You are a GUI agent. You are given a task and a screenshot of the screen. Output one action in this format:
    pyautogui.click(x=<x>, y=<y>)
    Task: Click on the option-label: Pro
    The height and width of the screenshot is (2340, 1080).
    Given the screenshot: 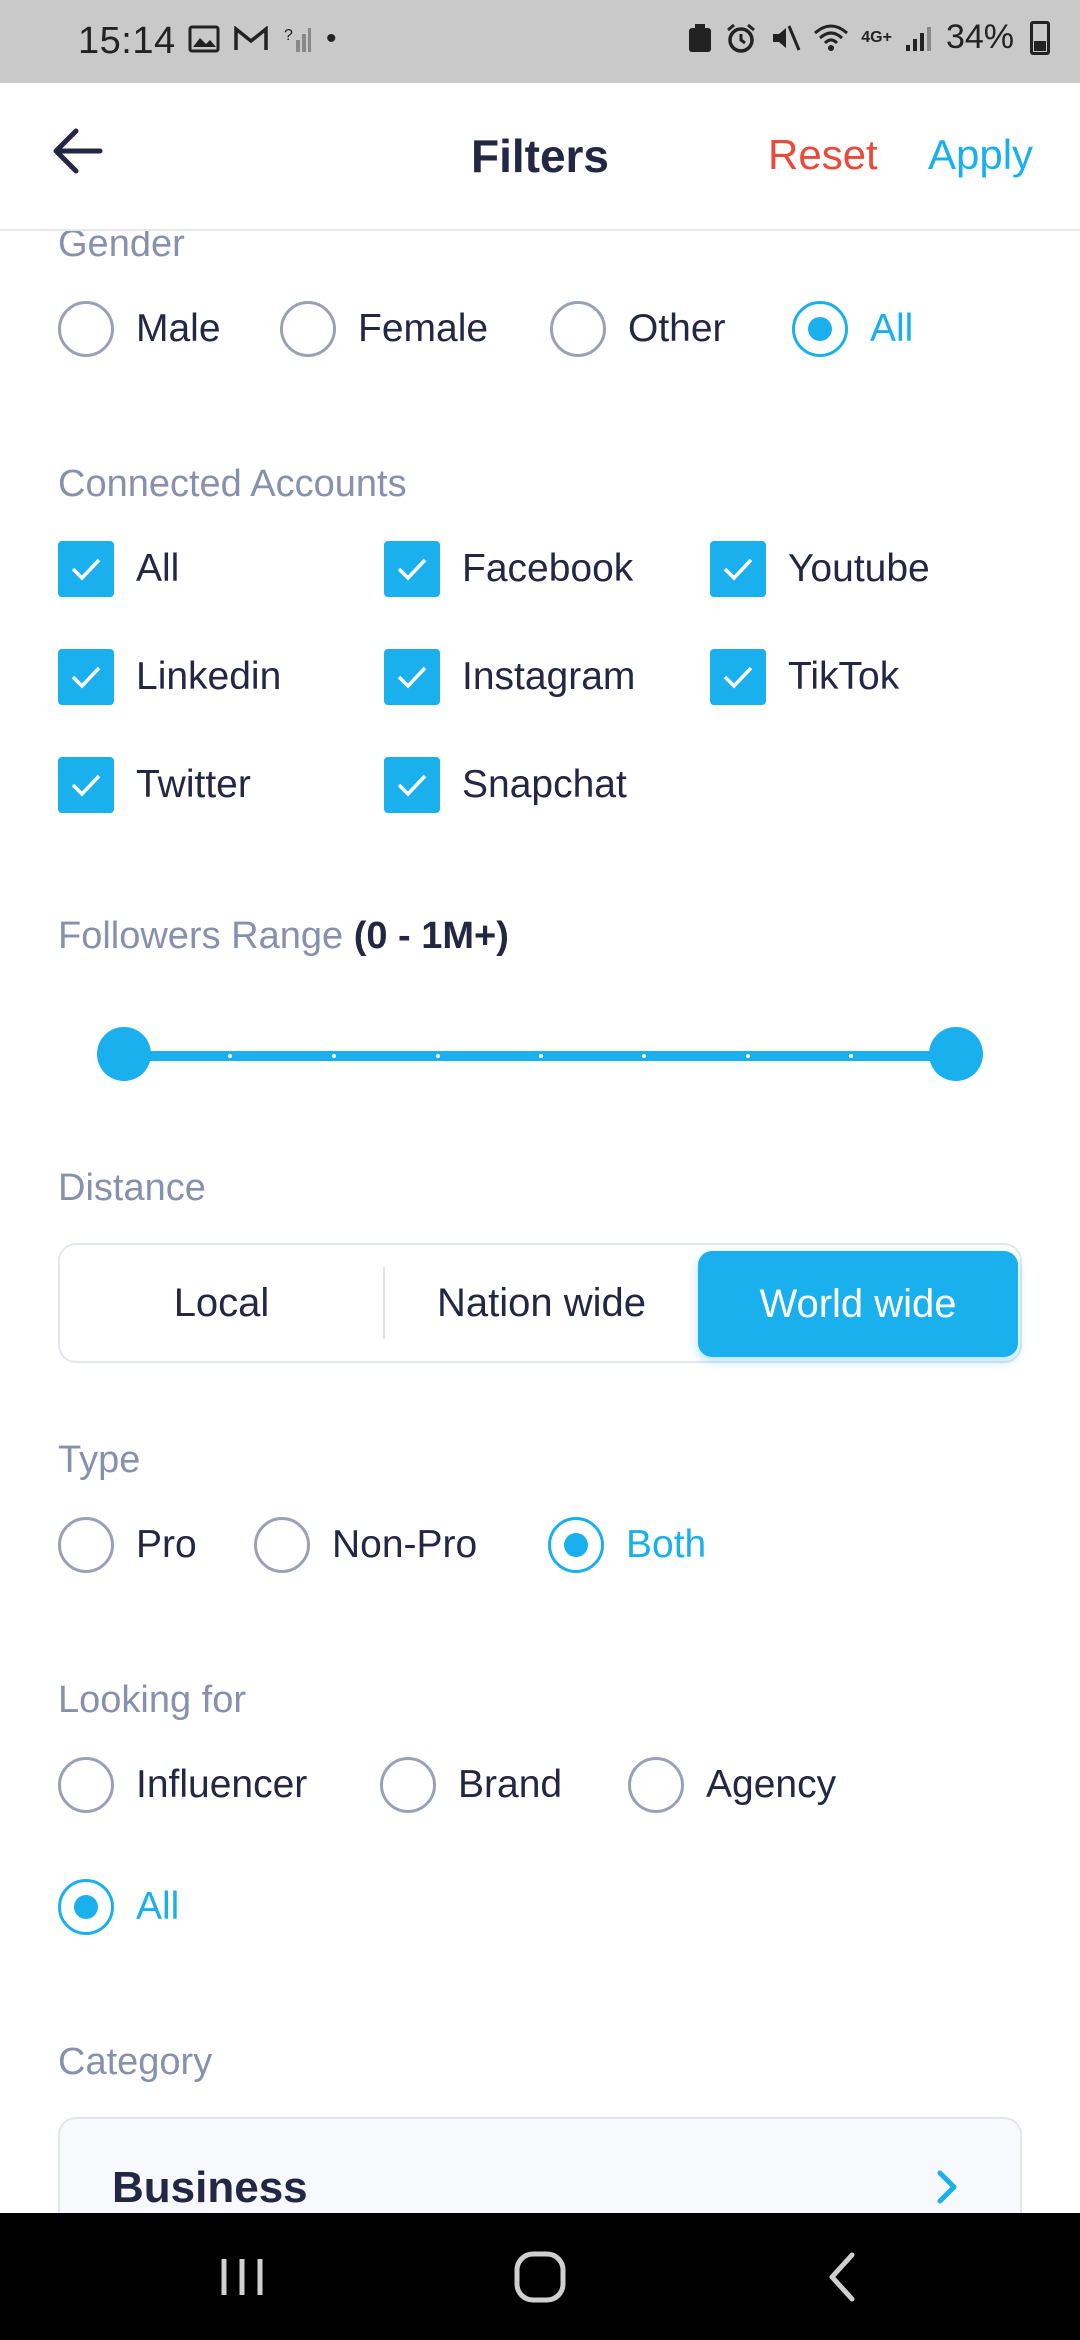 What is the action you would take?
    pyautogui.click(x=166, y=1544)
    